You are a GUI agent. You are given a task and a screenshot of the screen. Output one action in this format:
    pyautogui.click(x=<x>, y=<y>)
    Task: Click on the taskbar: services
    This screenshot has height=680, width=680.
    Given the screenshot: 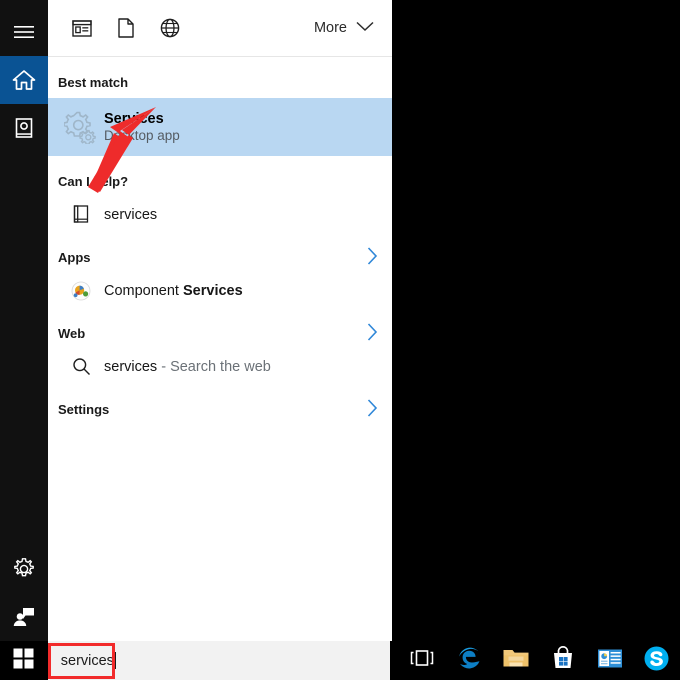 What is the action you would take?
    pyautogui.click(x=340, y=660)
    